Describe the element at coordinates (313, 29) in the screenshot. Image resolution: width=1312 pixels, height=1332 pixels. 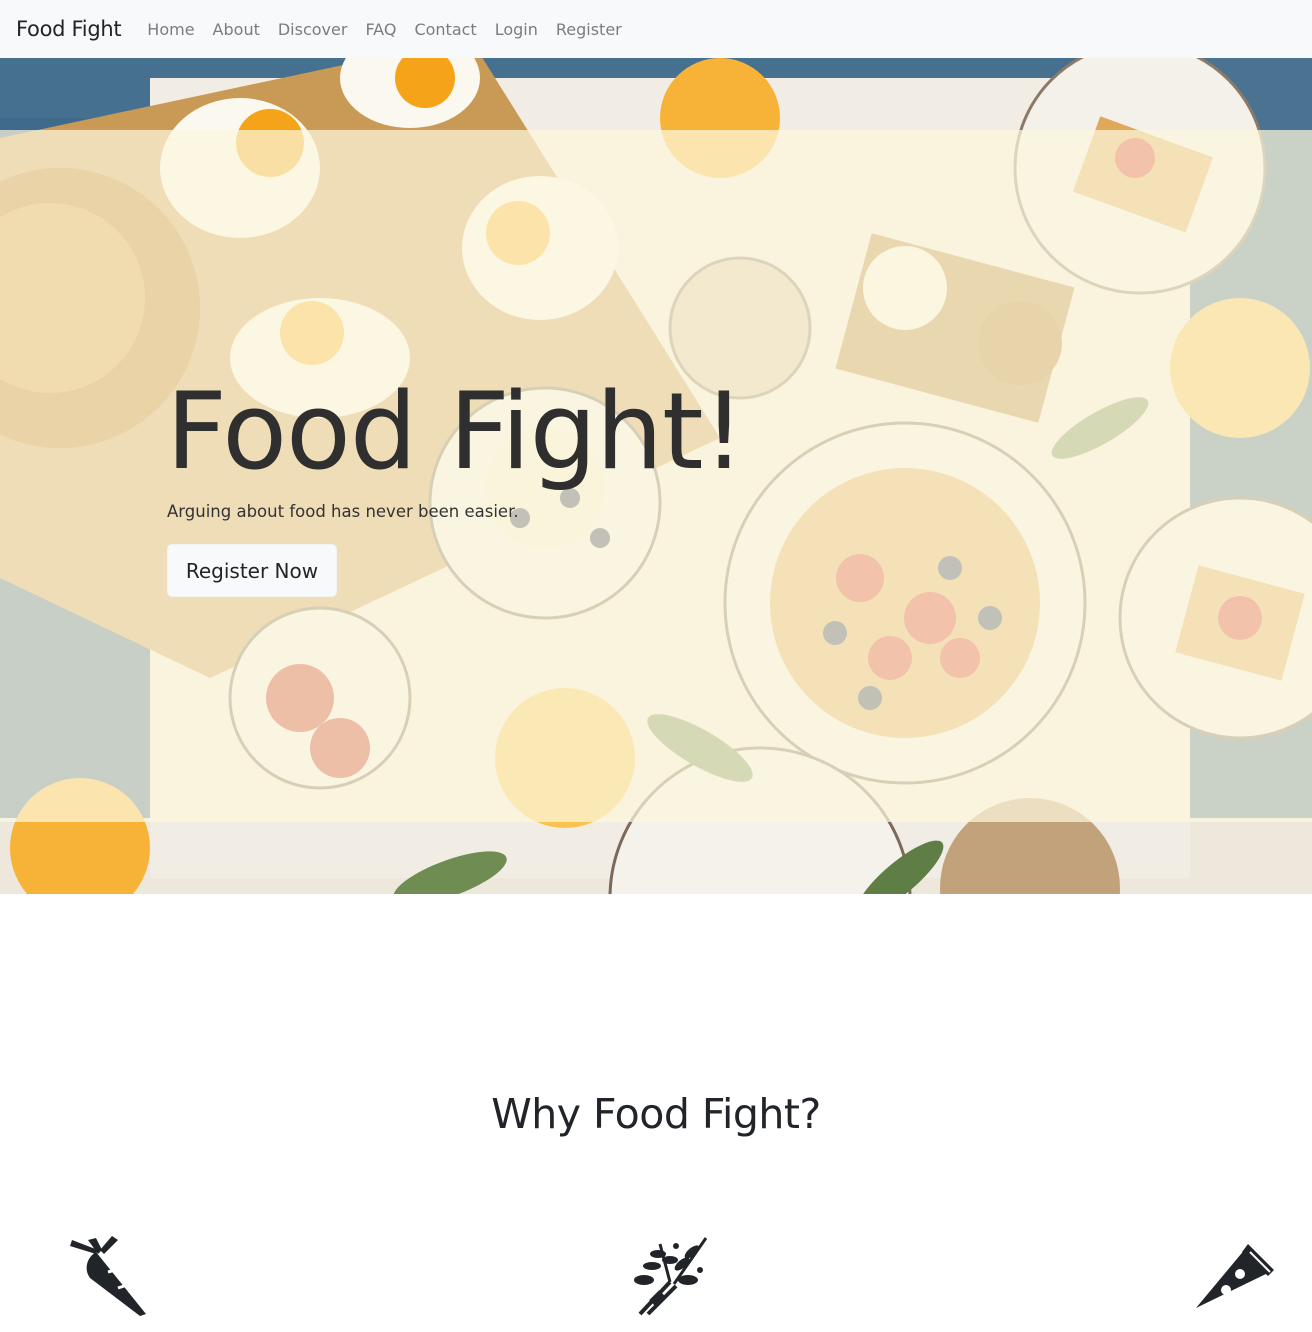
I see `nav-link-discover: Discover` at that location.